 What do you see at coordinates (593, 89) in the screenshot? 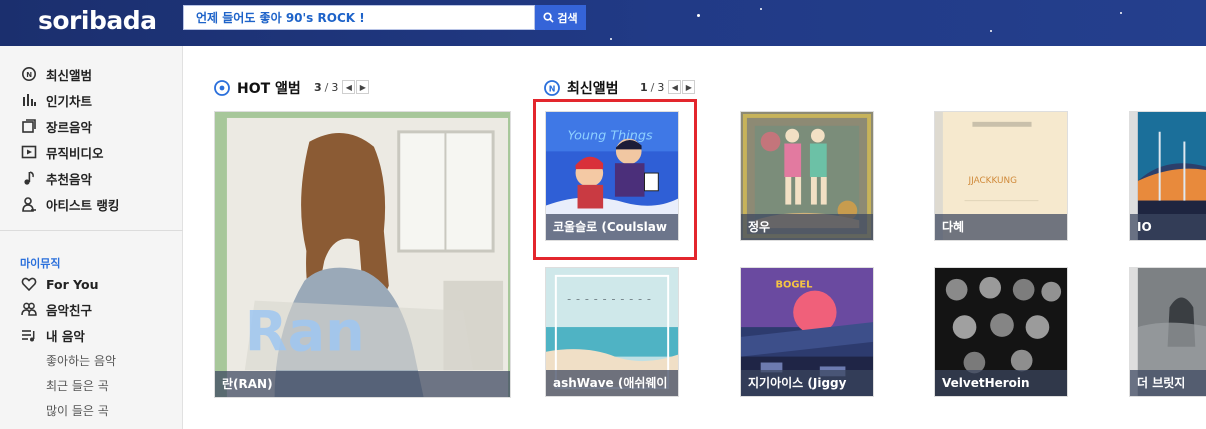
I see `latest-album-title-text: 최신앨범` at bounding box center [593, 89].